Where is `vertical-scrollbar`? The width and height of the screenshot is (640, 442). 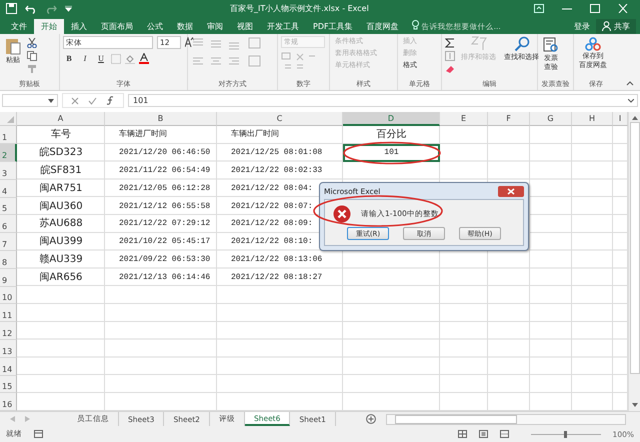
vertical-scrollbar is located at coordinates (634, 262).